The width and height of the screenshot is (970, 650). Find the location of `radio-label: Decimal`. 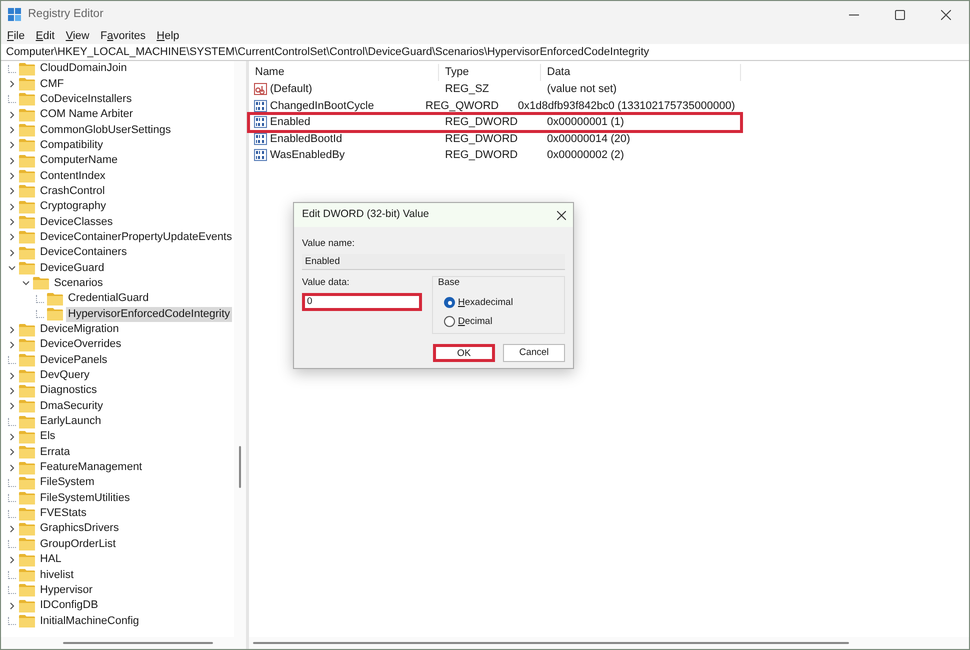

radio-label: Decimal is located at coordinates (475, 321).